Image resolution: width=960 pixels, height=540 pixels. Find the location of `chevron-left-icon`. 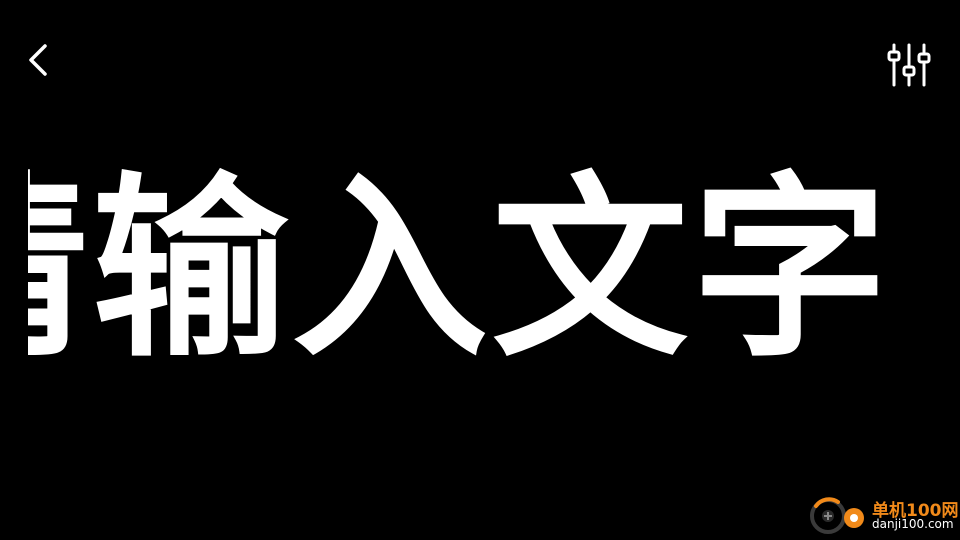

chevron-left-icon is located at coordinates (38, 60).